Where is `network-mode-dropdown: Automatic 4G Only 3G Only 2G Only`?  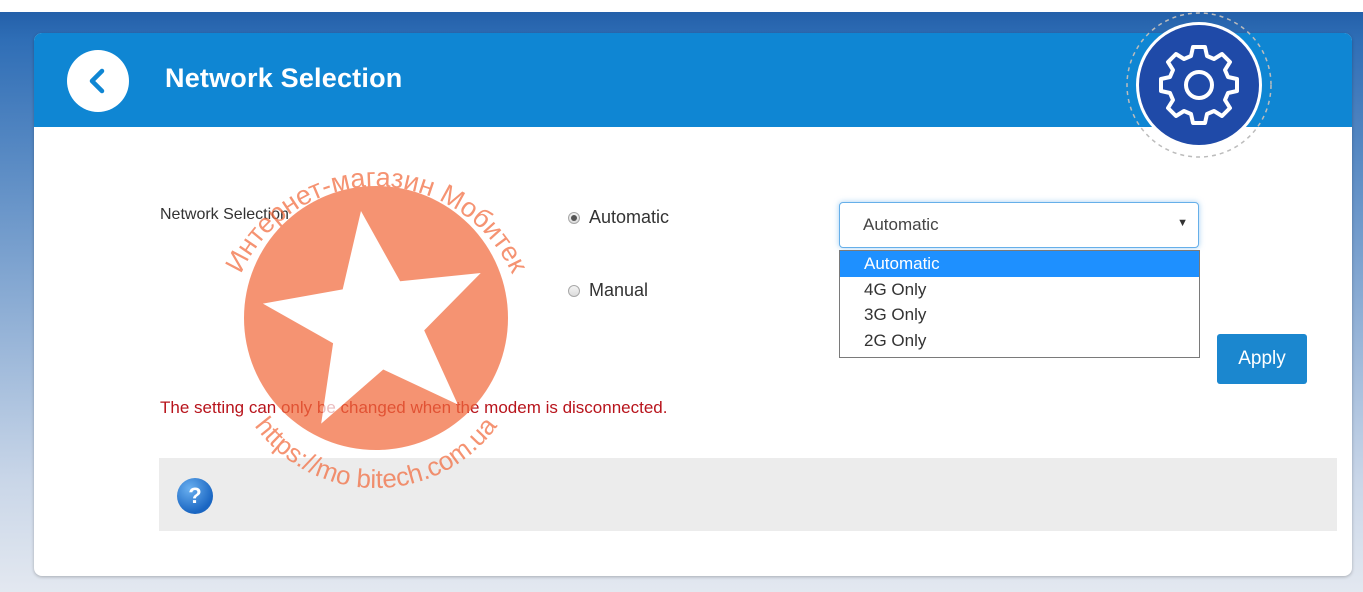 network-mode-dropdown: Automatic 4G Only 3G Only 2G Only is located at coordinates (1019, 304).